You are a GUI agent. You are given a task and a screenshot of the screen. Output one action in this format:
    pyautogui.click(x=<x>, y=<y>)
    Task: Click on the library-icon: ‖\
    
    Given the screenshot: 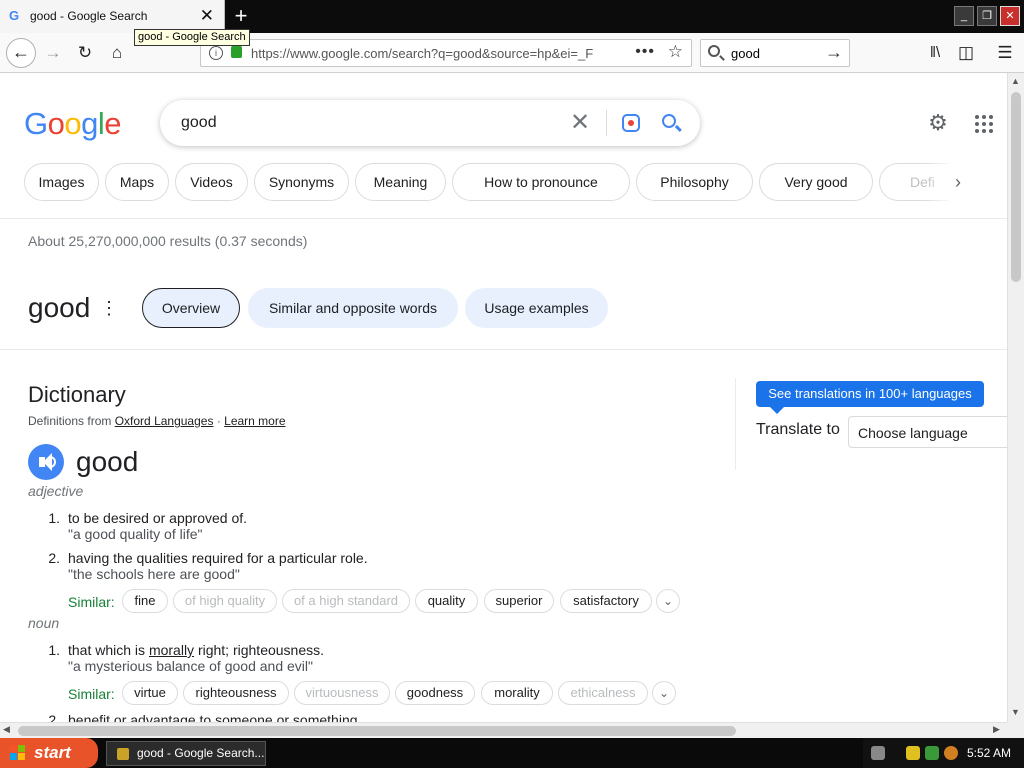 What is the action you would take?
    pyautogui.click(x=935, y=53)
    